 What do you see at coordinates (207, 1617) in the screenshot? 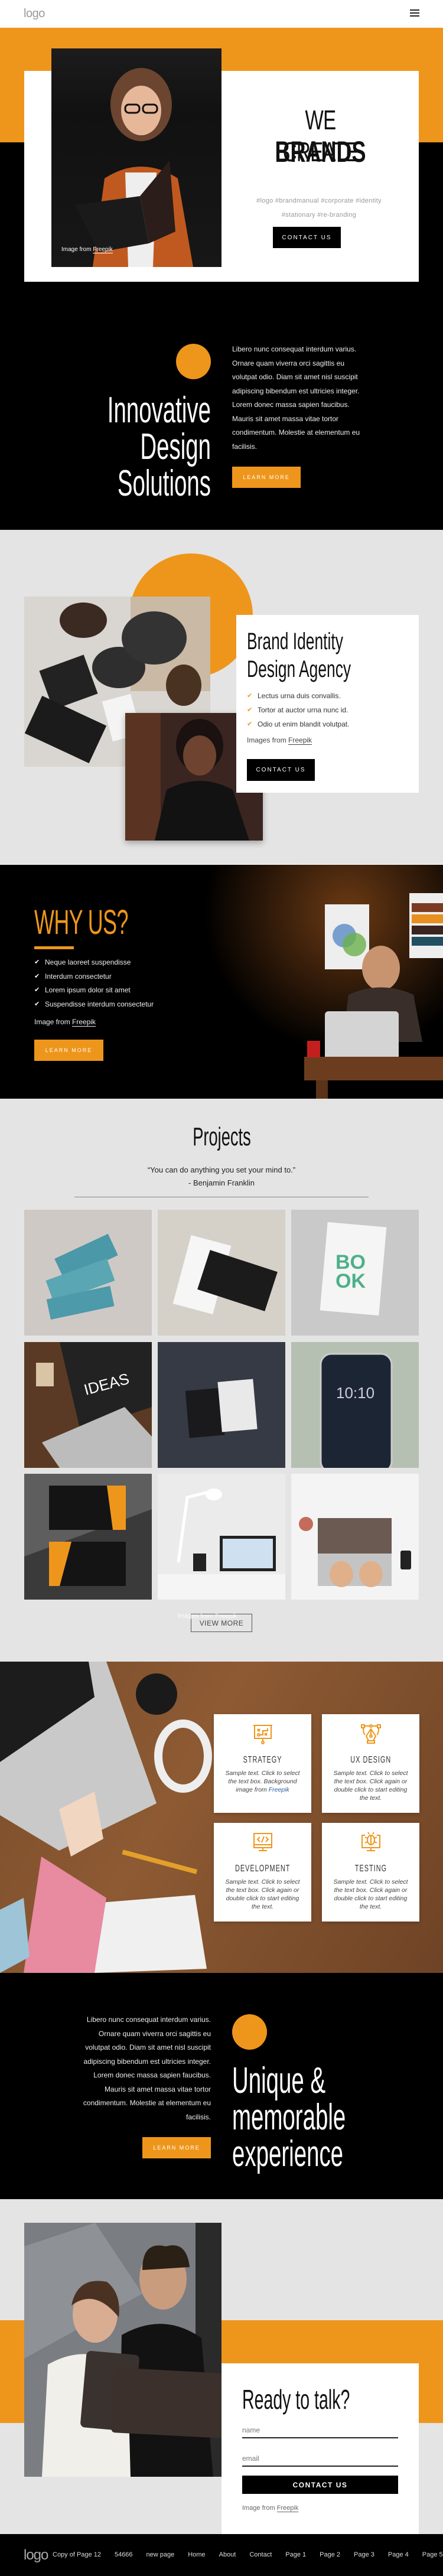
I see `projects-image-credit: Images from Freepik` at bounding box center [207, 1617].